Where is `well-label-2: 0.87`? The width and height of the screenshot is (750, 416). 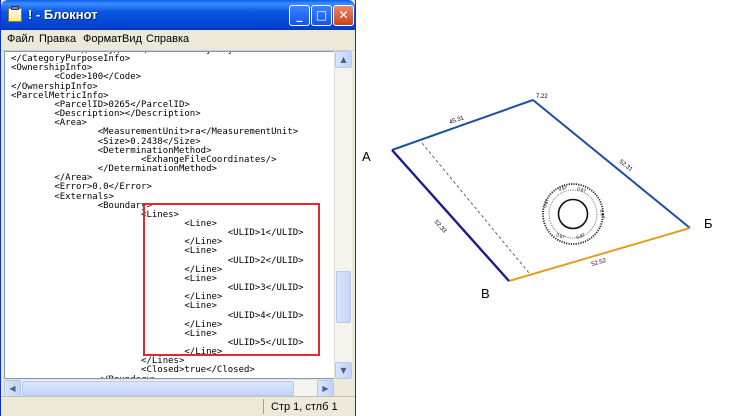 well-label-2: 0.87 is located at coordinates (582, 189).